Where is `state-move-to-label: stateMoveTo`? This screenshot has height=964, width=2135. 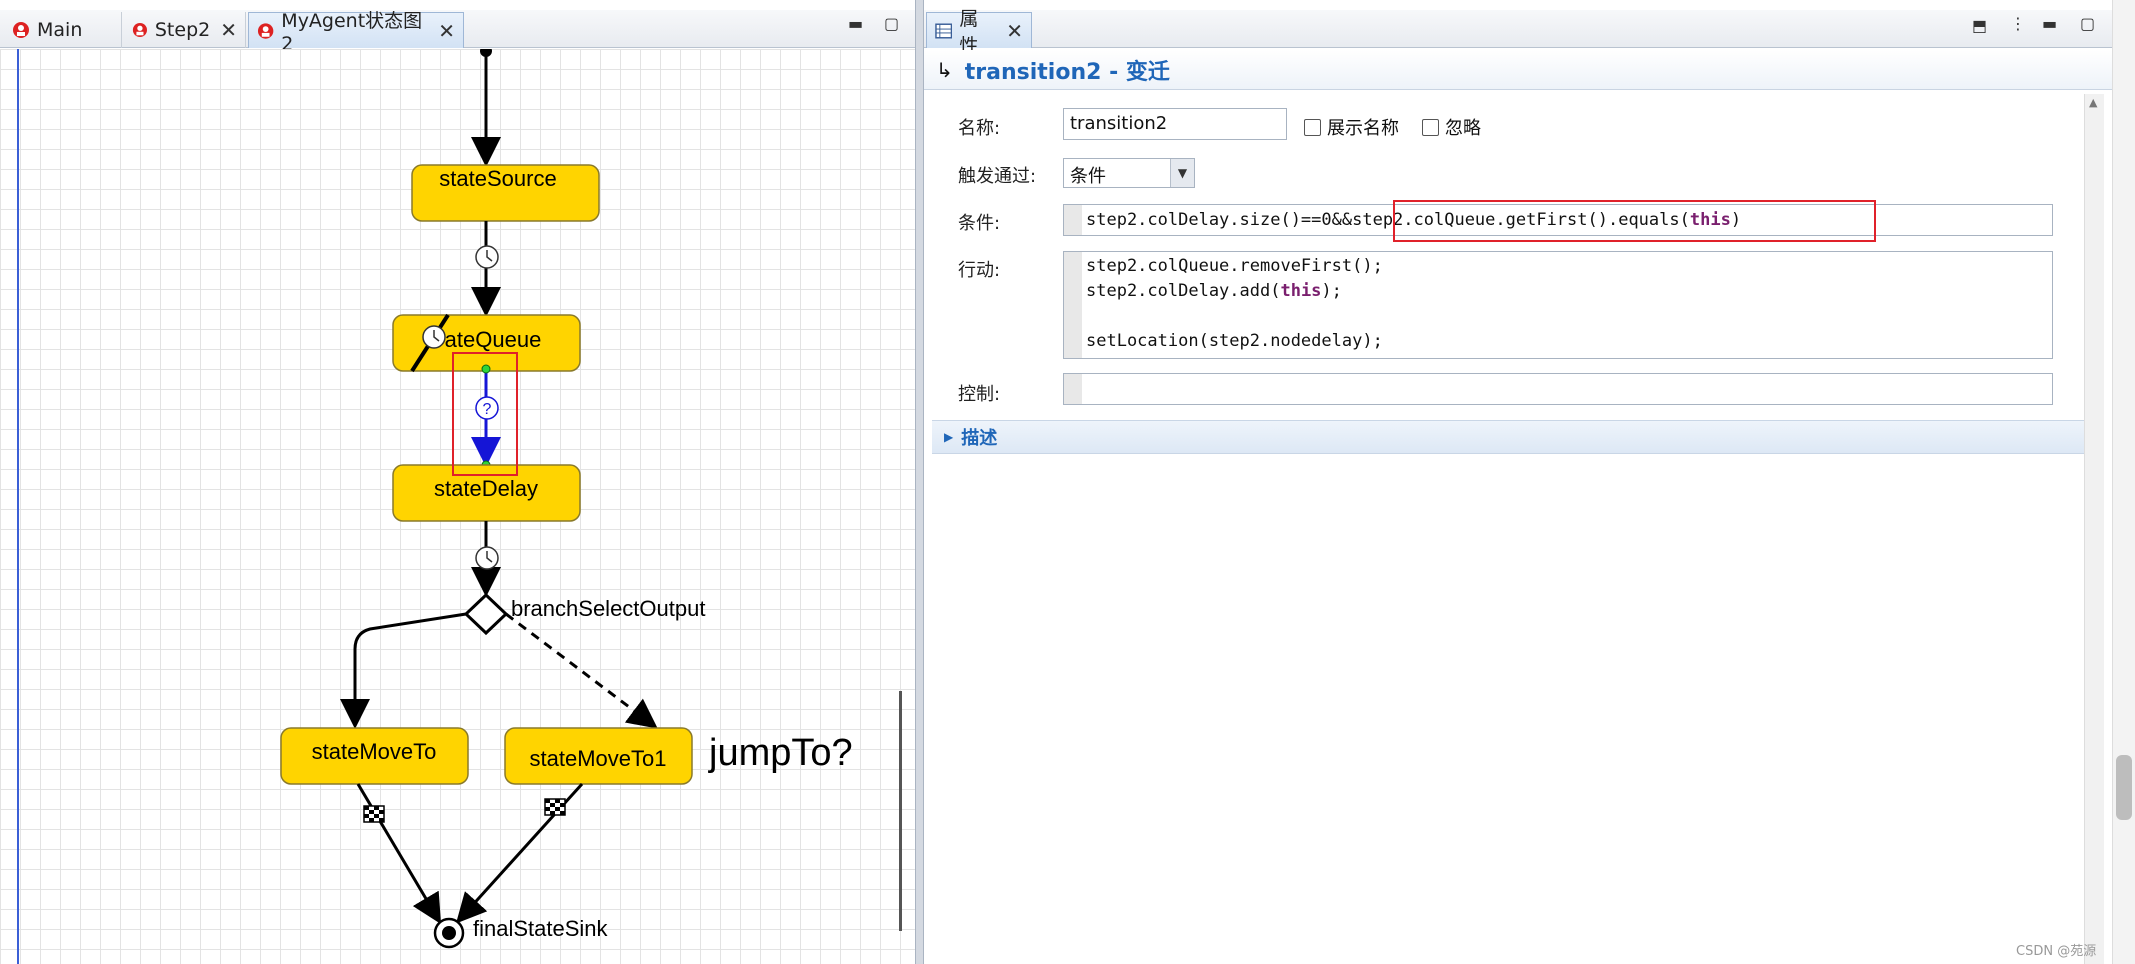
state-move-to-label: stateMoveTo is located at coordinates (374, 751).